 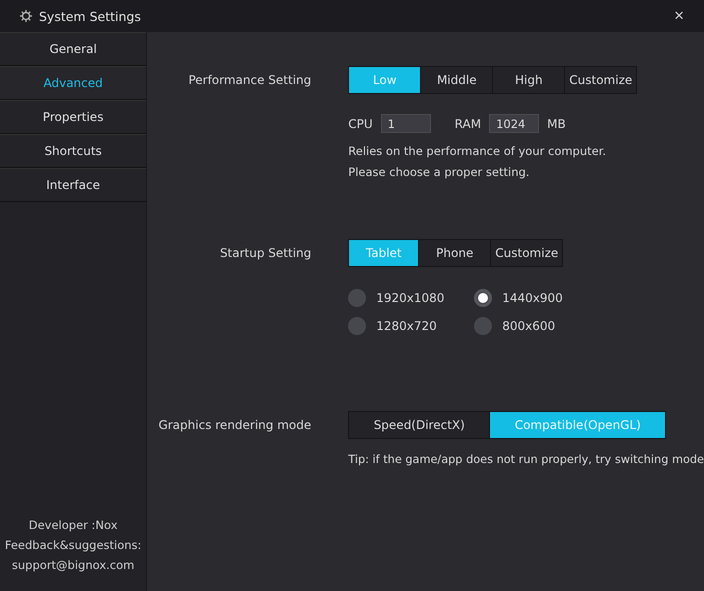 I want to click on option-tab: Phone, so click(x=455, y=253).